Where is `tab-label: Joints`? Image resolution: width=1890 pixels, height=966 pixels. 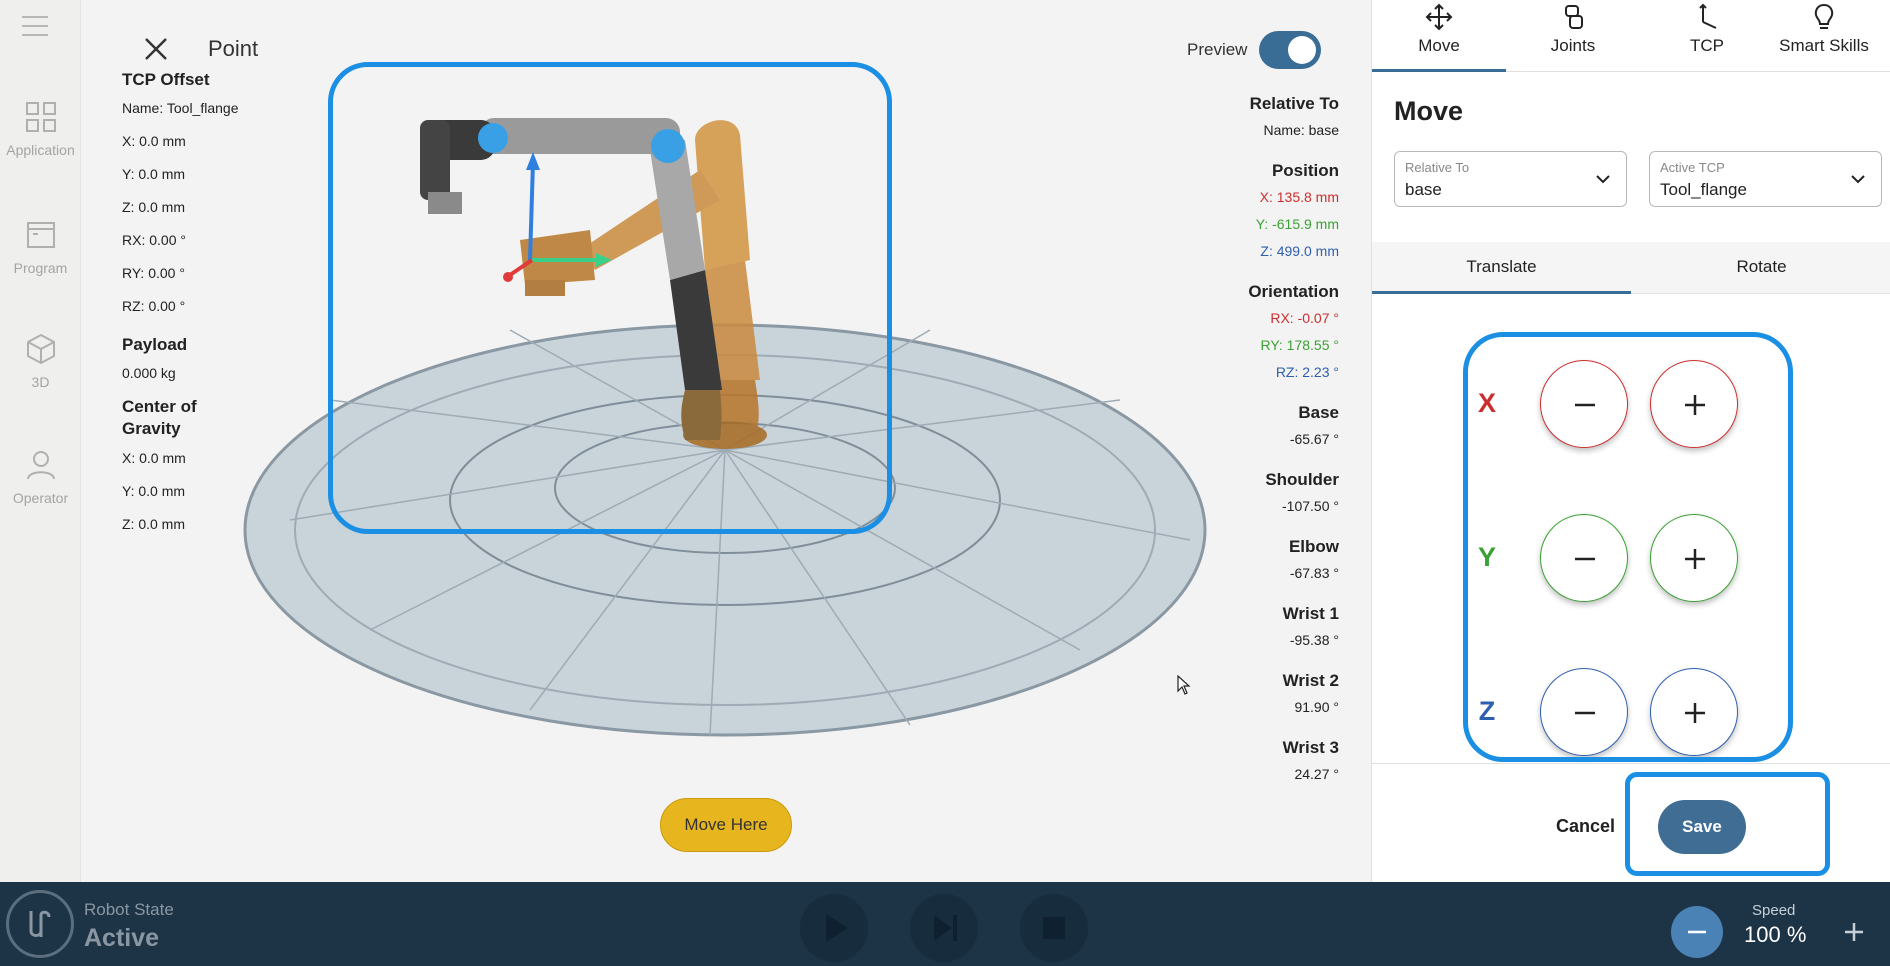 tab-label: Joints is located at coordinates (1573, 45).